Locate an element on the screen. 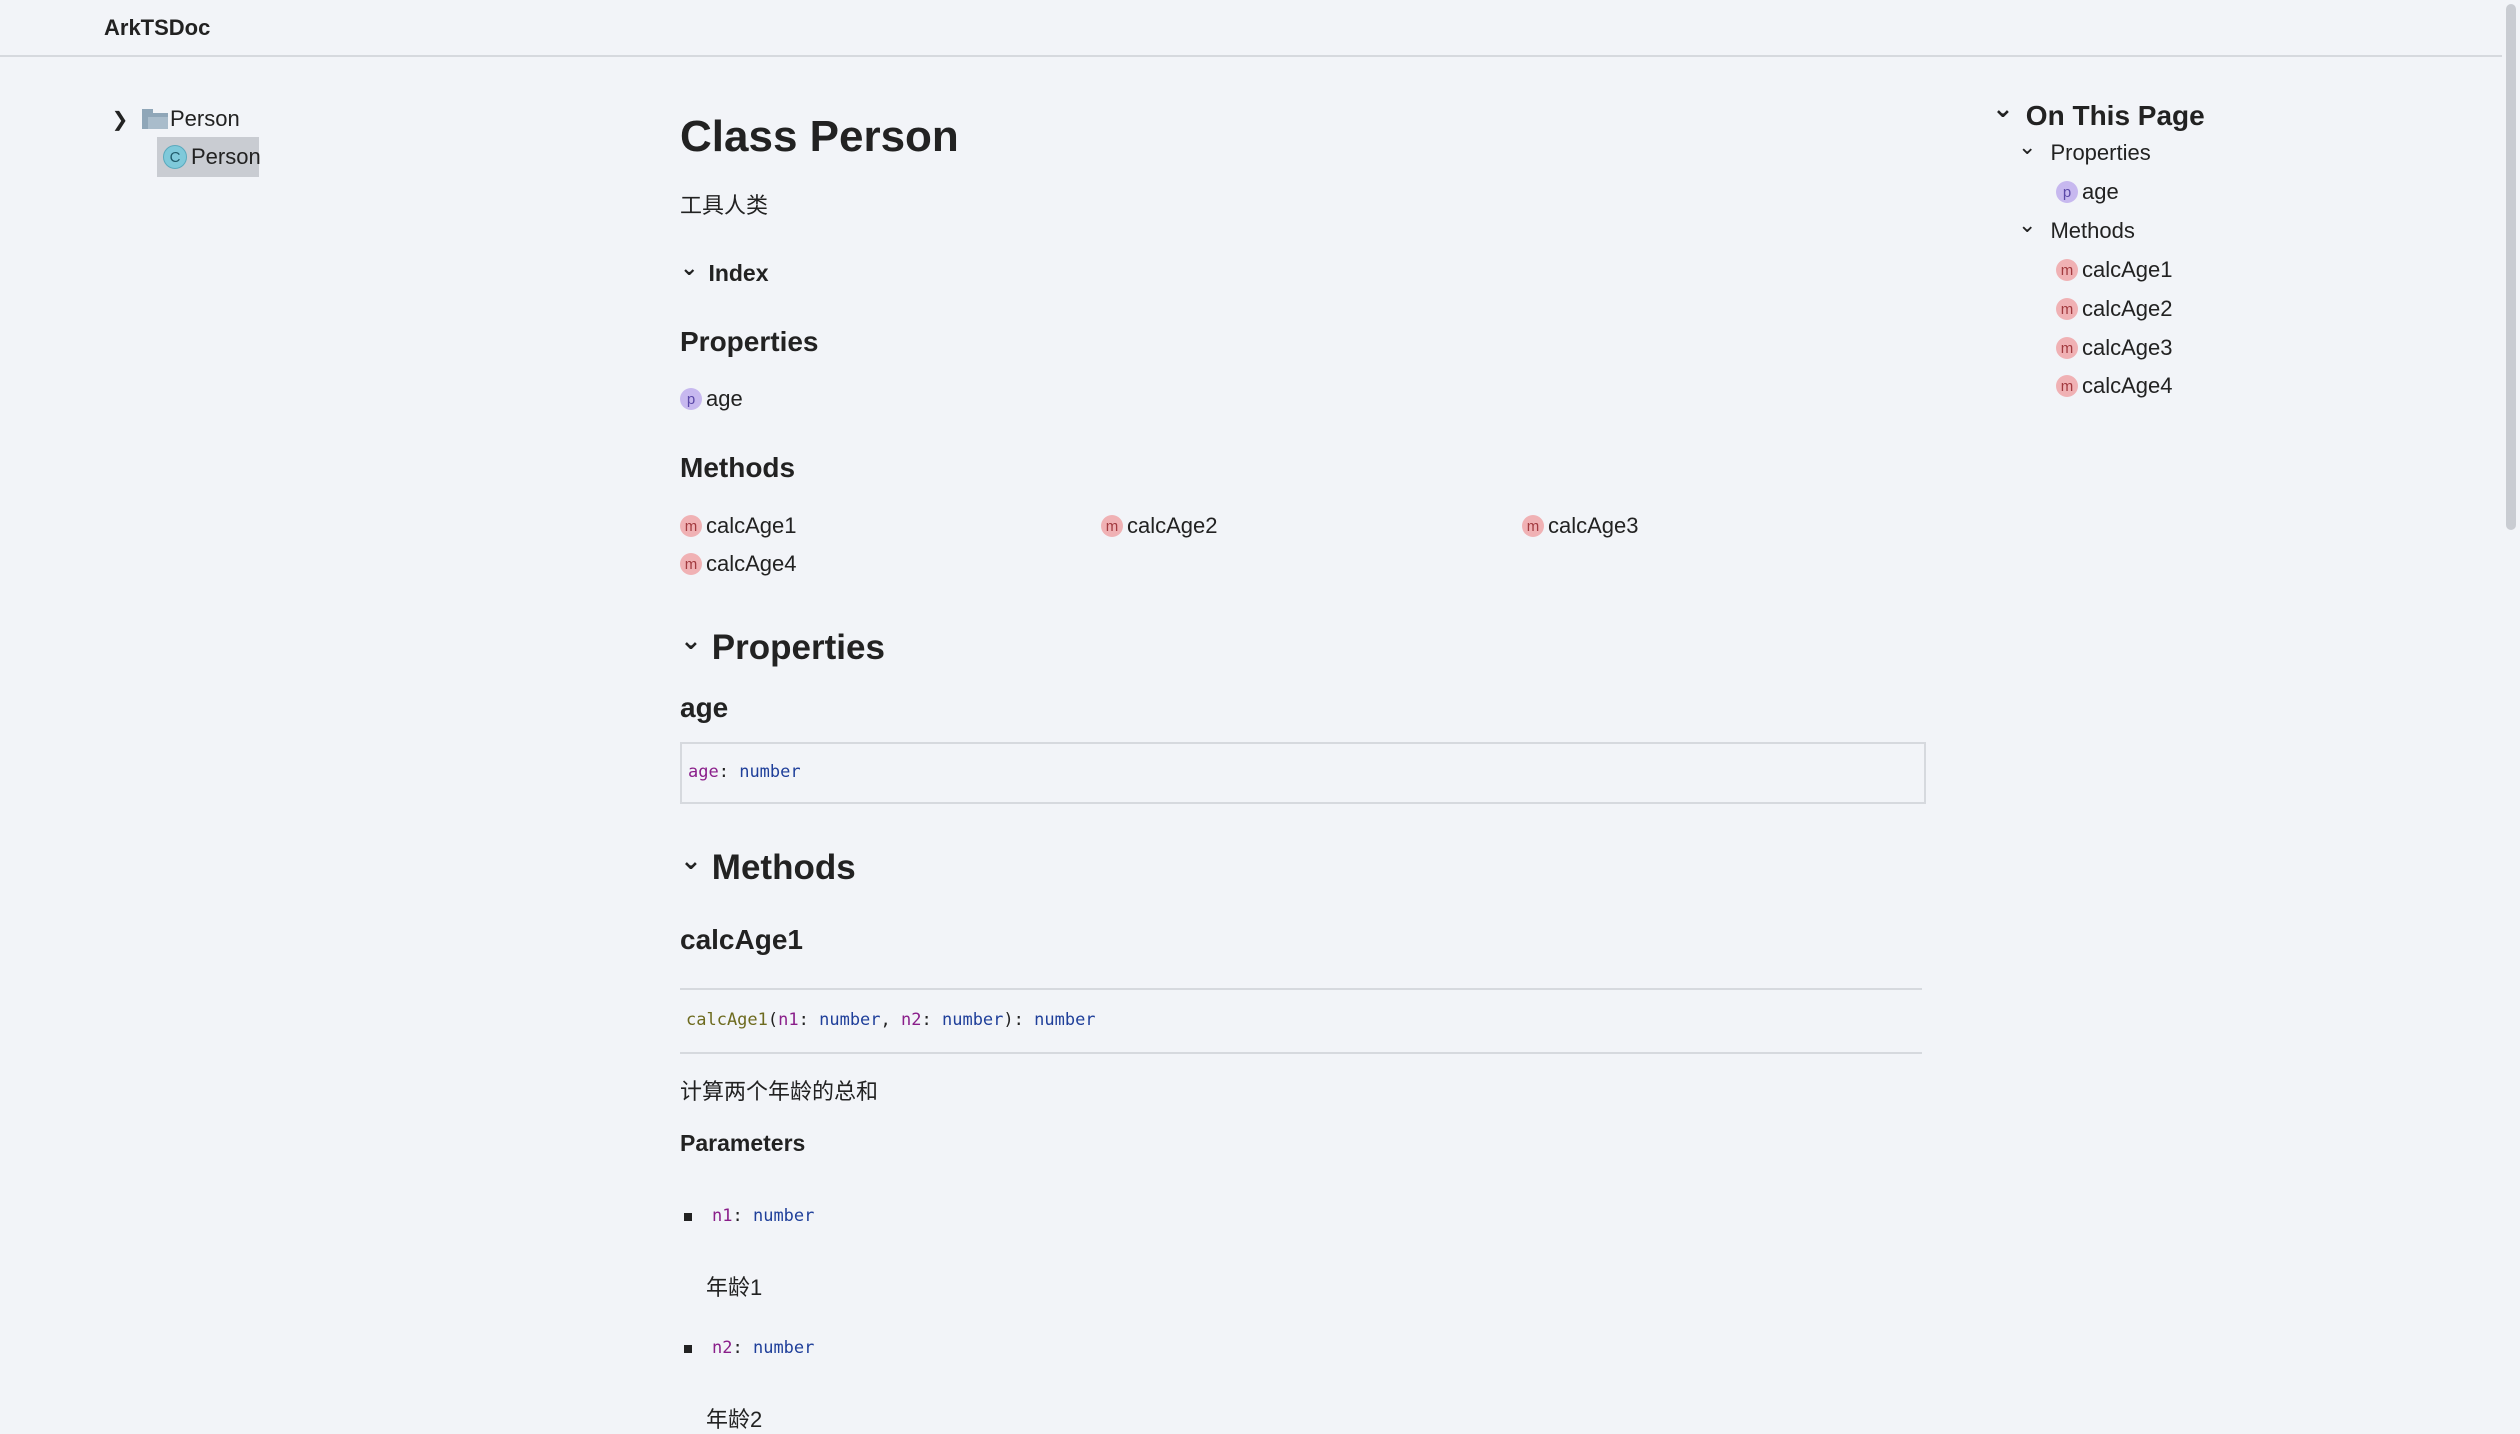  param-description: 年龄1 is located at coordinates (734, 1287).